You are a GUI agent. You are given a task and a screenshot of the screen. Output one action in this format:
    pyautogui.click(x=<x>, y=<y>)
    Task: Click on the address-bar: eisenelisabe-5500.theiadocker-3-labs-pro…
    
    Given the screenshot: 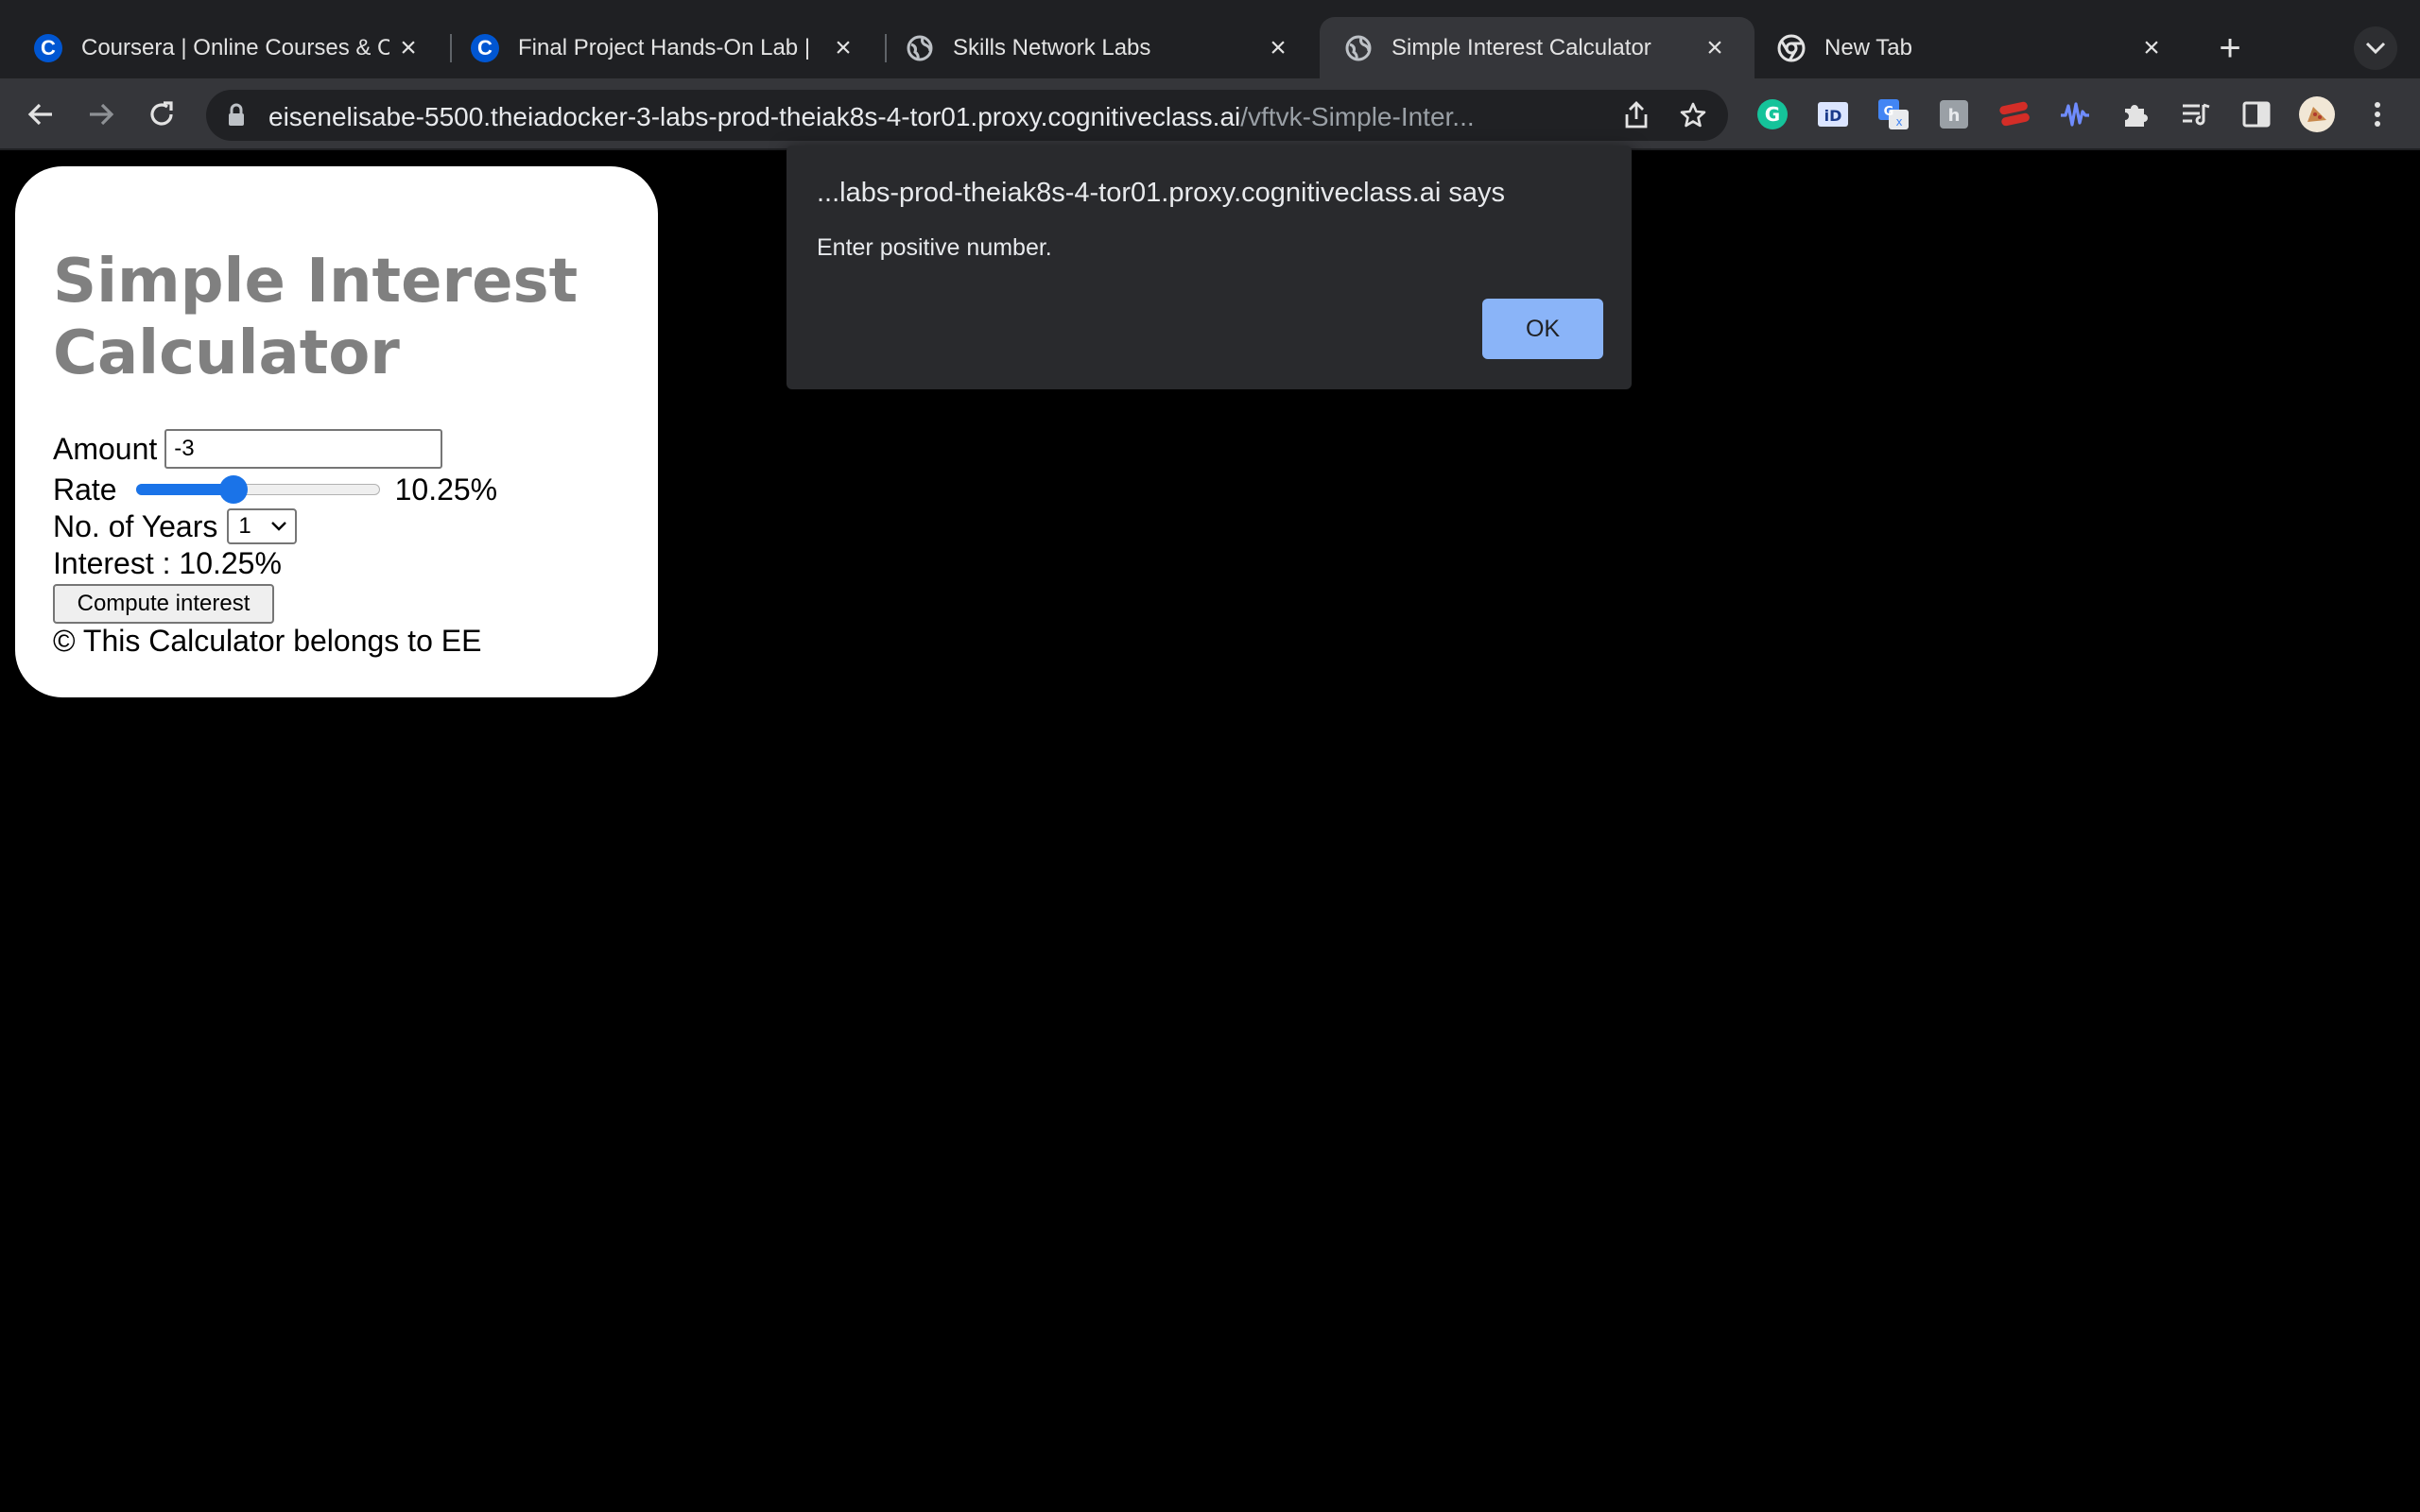 What is the action you would take?
    pyautogui.click(x=967, y=115)
    